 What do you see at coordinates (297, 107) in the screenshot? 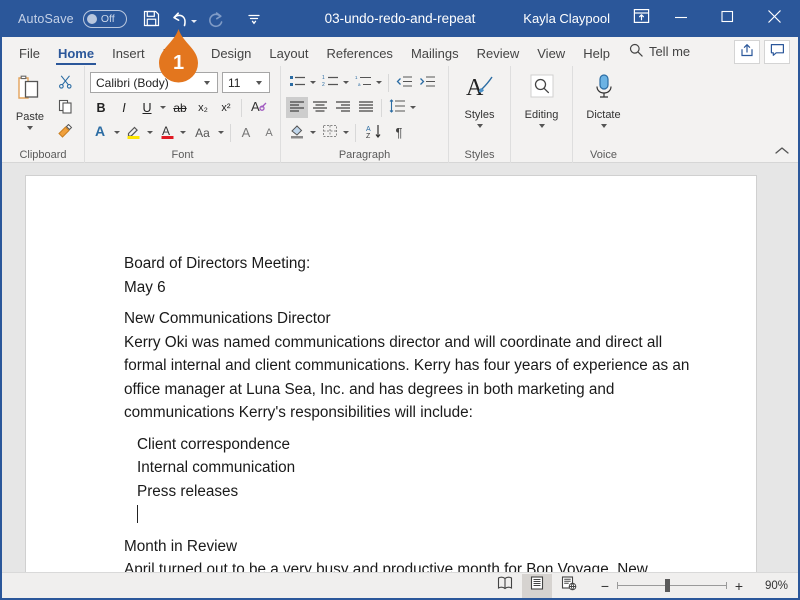
I see `align-left-button` at bounding box center [297, 107].